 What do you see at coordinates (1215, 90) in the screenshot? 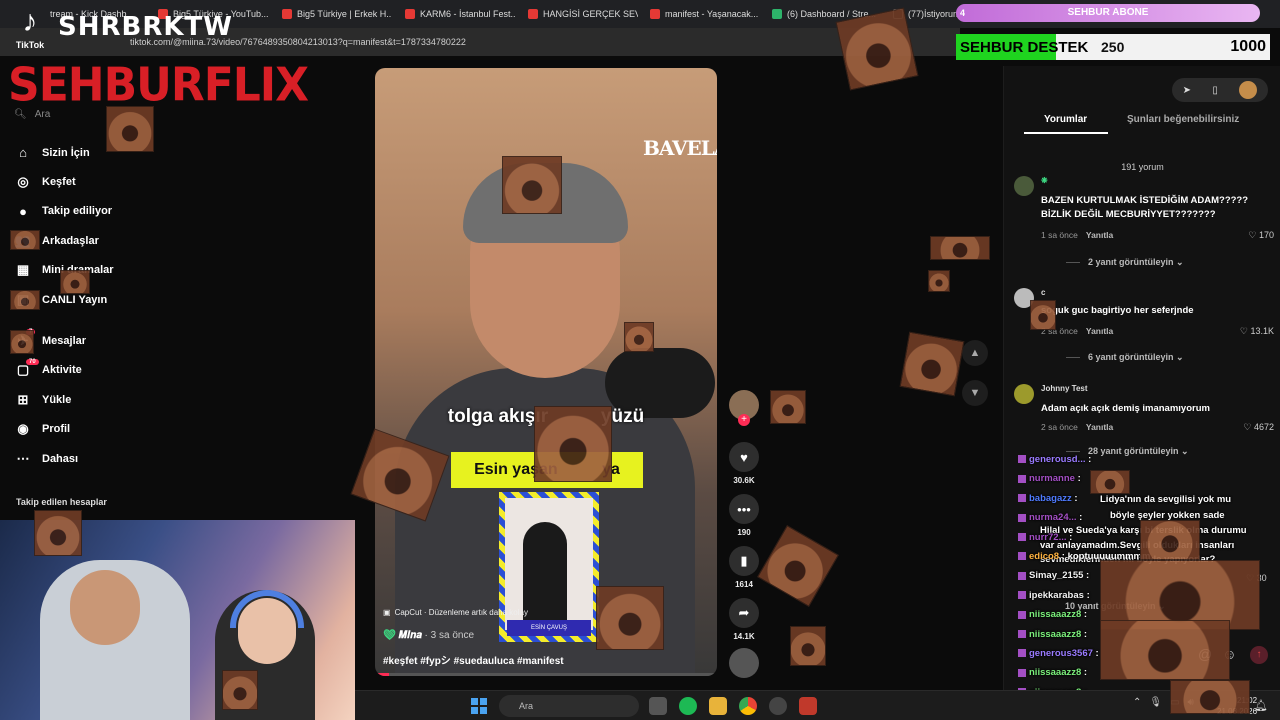
I see `phone-icon: ▯` at bounding box center [1215, 90].